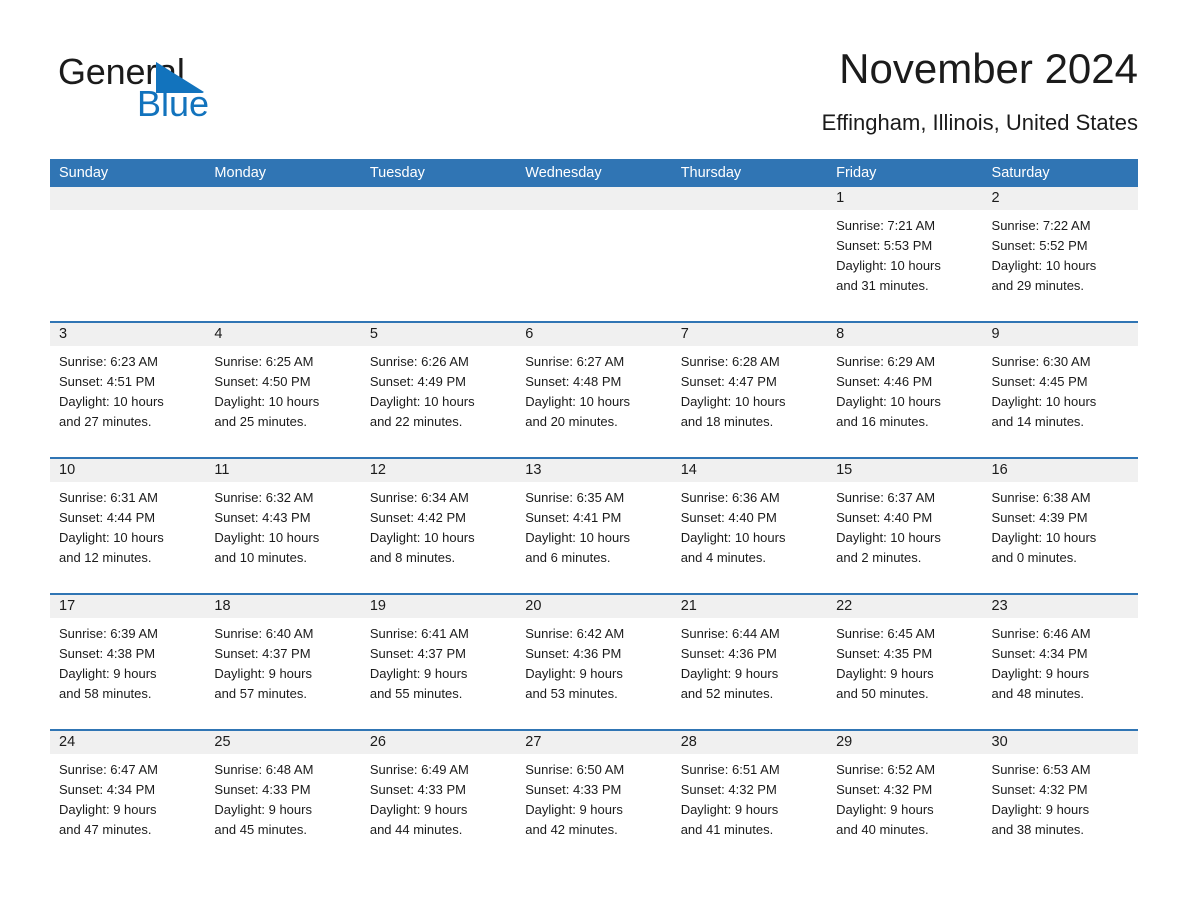 The width and height of the screenshot is (1188, 918). I want to click on weekday-header-tuesday: Tuesday, so click(397, 173).